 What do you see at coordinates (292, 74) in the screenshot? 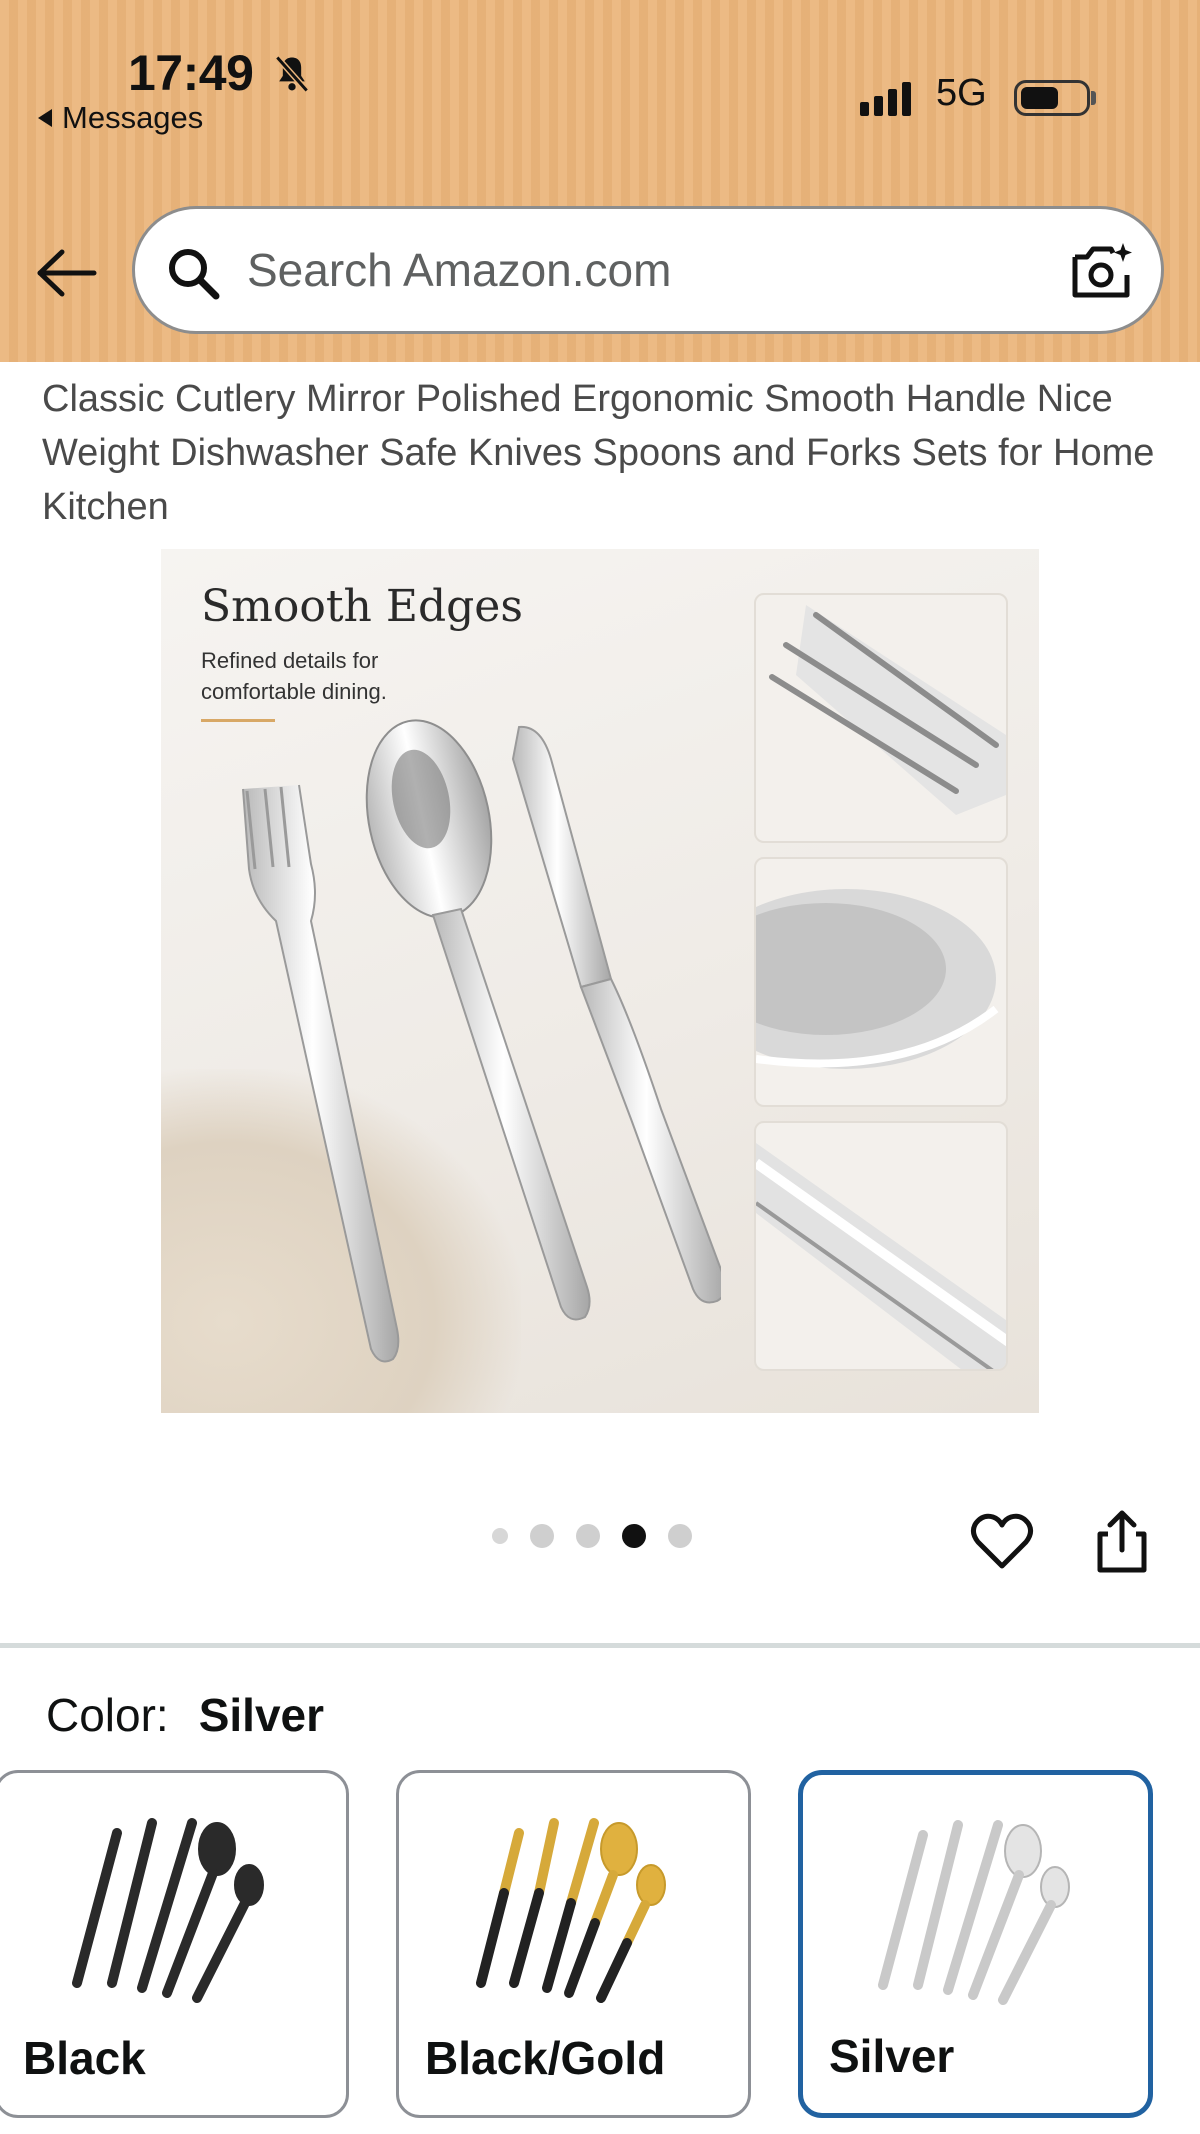
I see `bell-slash-icon` at bounding box center [292, 74].